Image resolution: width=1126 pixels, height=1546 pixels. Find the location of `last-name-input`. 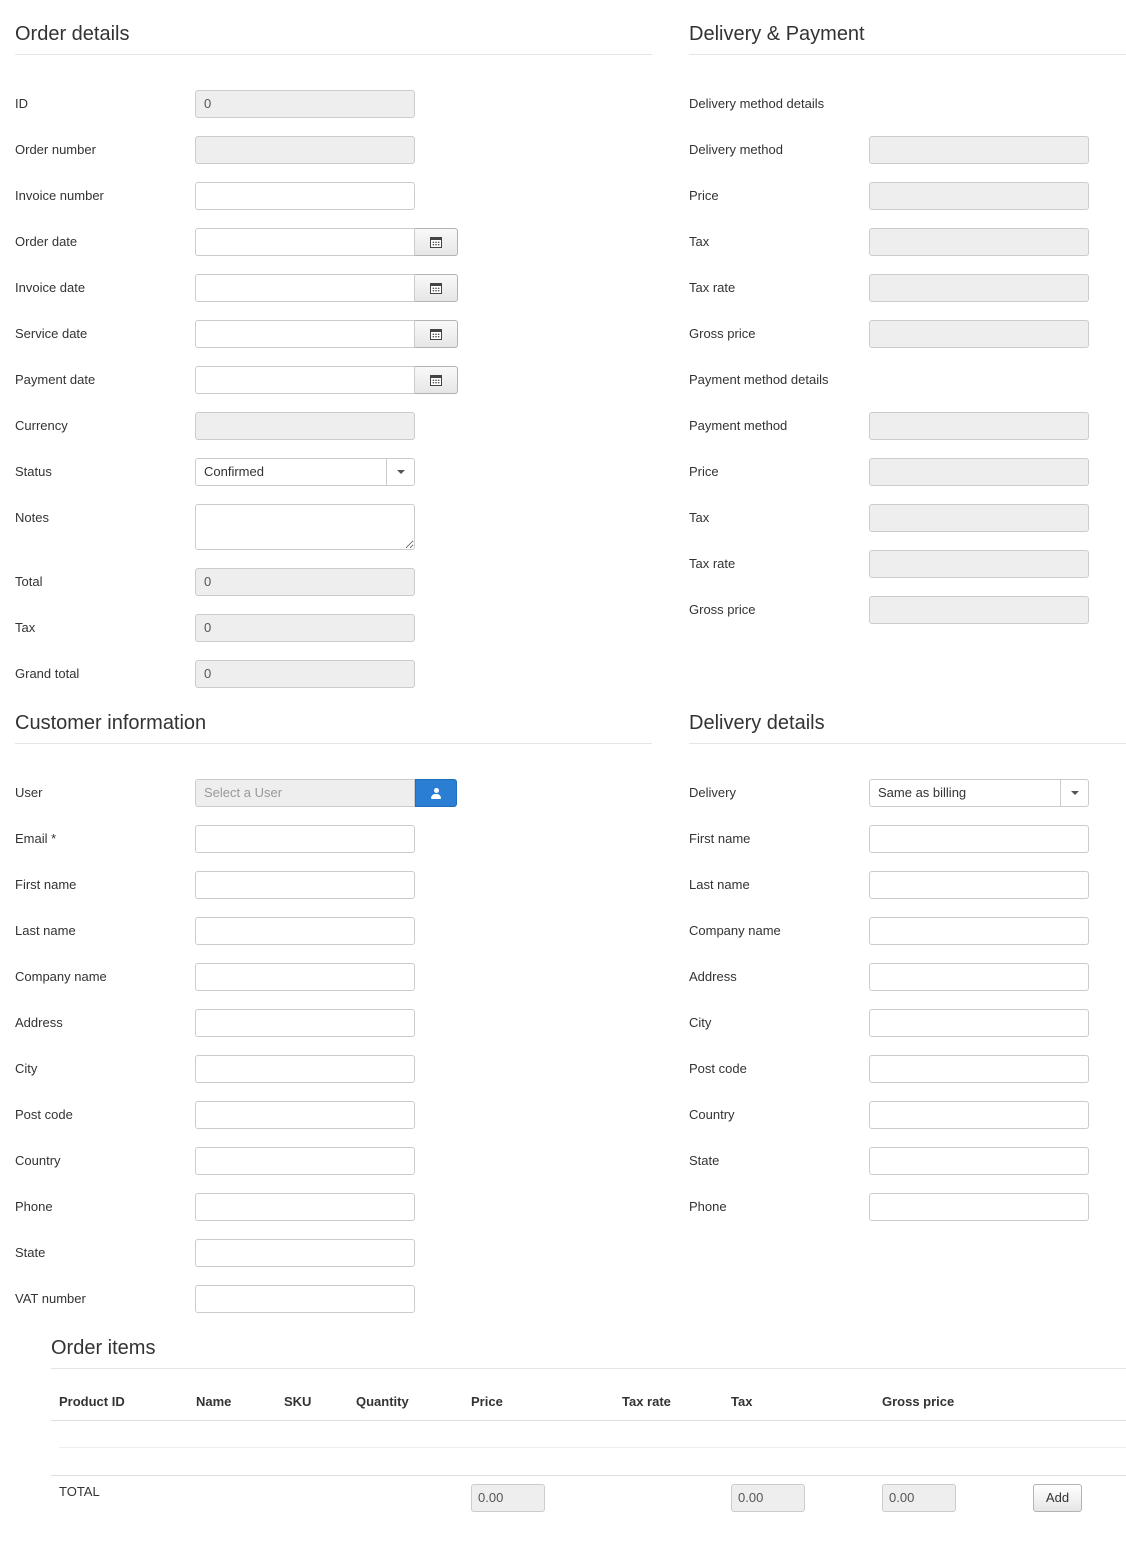

last-name-input is located at coordinates (305, 931).